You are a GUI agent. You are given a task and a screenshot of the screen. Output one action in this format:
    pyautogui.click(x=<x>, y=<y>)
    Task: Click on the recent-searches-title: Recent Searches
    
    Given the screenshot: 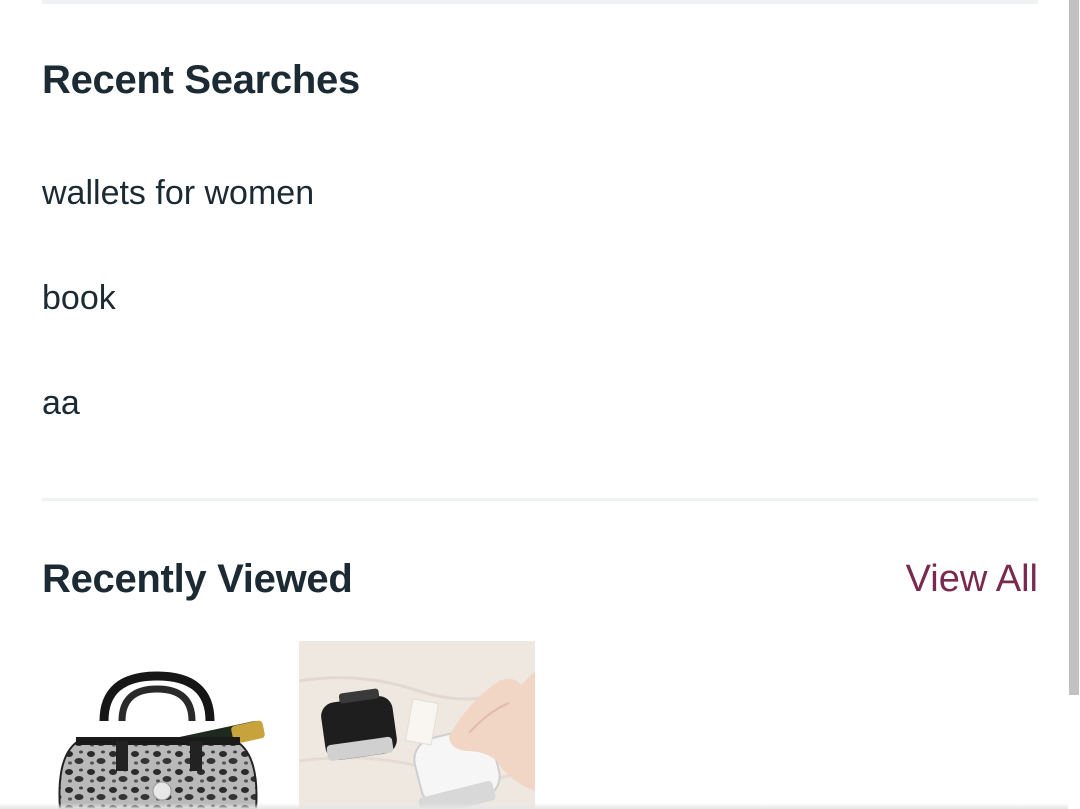 What is the action you would take?
    pyautogui.click(x=201, y=80)
    